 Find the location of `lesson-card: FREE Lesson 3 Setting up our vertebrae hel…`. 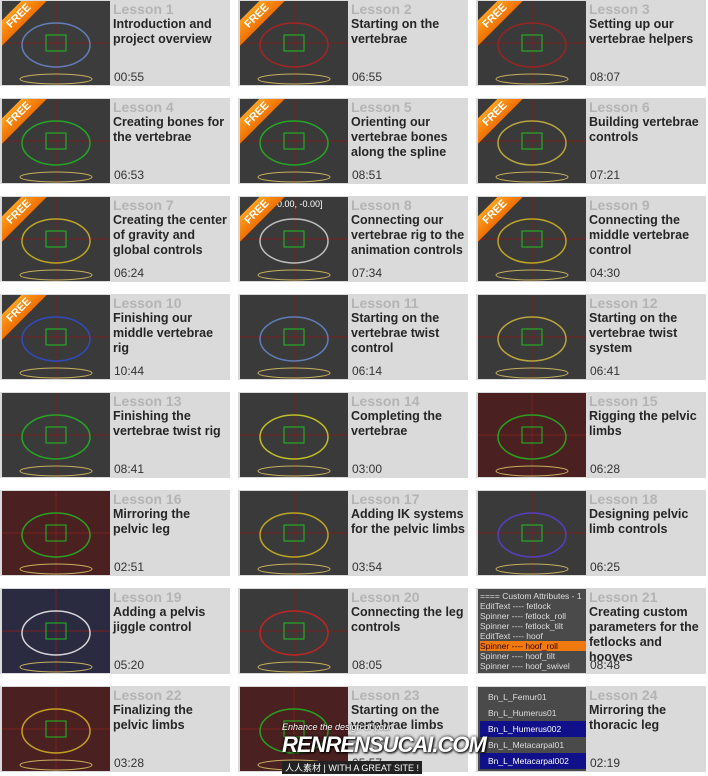

lesson-card: FREE Lesson 3 Setting up our vertebrae hel… is located at coordinates (591, 43).